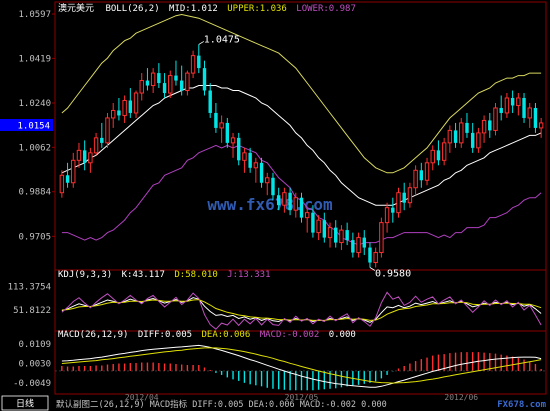 Image resolution: width=550 pixels, height=411 pixels. I want to click on y-tick-label: 51.8122, so click(32, 311).